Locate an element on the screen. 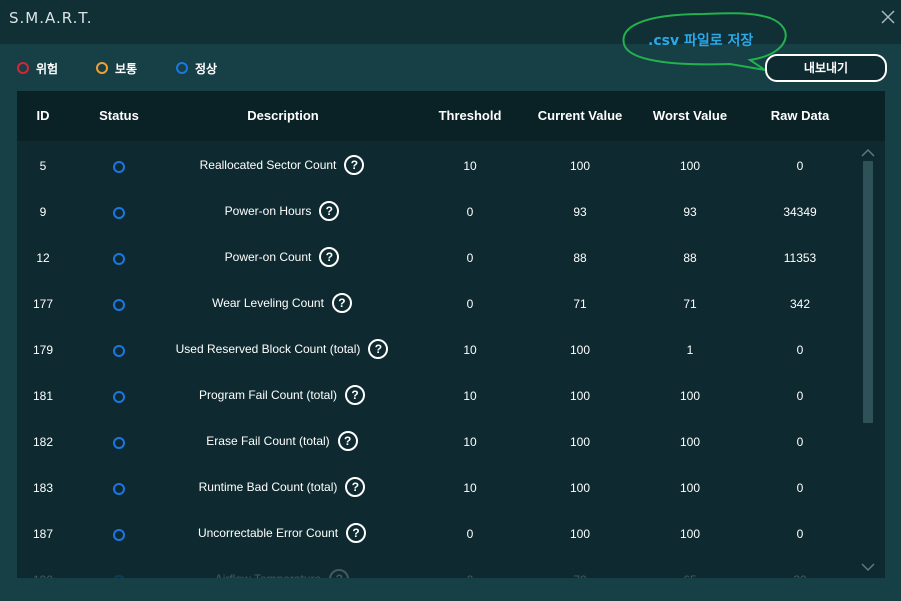 Image resolution: width=901 pixels, height=601 pixels. cell-description: Uncorrectable Error Count? is located at coordinates (282, 533).